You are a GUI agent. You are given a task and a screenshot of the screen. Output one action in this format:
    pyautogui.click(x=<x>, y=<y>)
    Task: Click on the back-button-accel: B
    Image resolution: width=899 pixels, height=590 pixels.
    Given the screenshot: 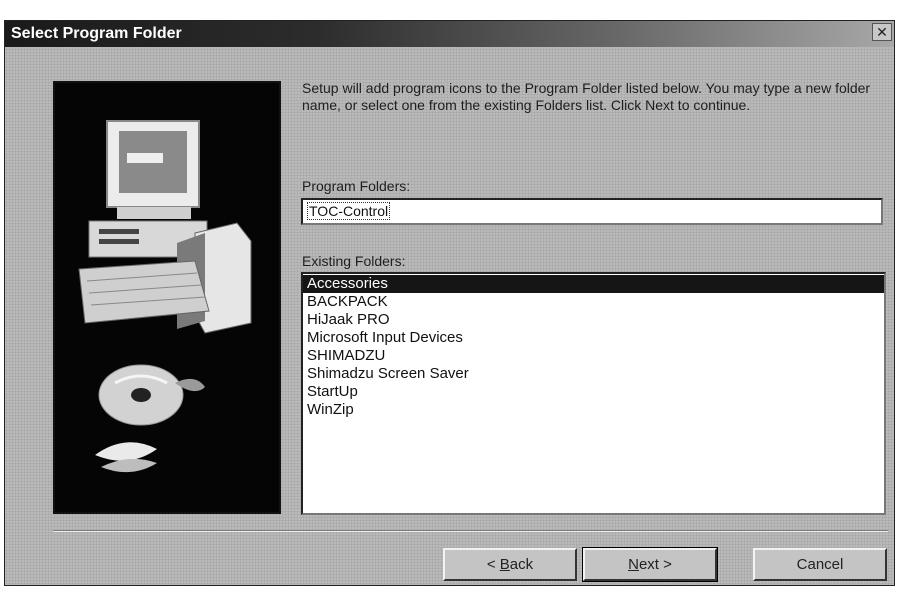 What is the action you would take?
    pyautogui.click(x=504, y=564)
    